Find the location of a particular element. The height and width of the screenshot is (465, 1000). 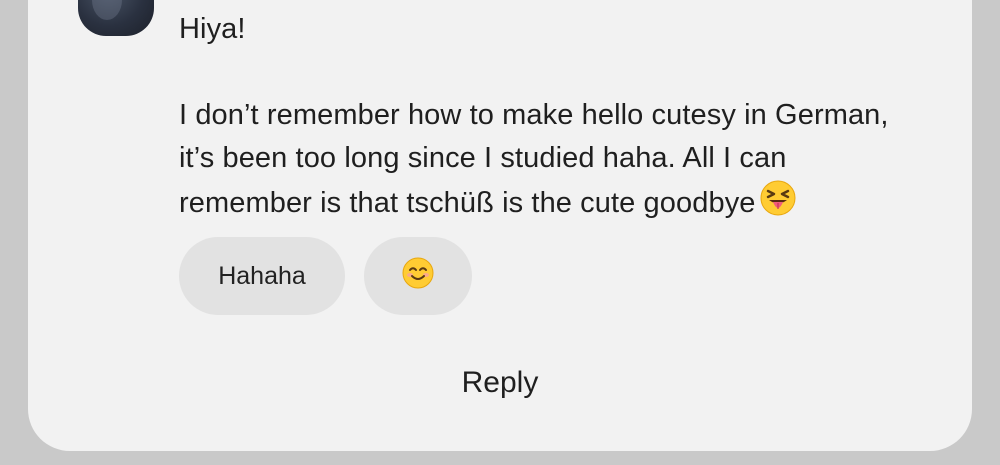

quick-reply-label: Hahaha is located at coordinates (262, 275).